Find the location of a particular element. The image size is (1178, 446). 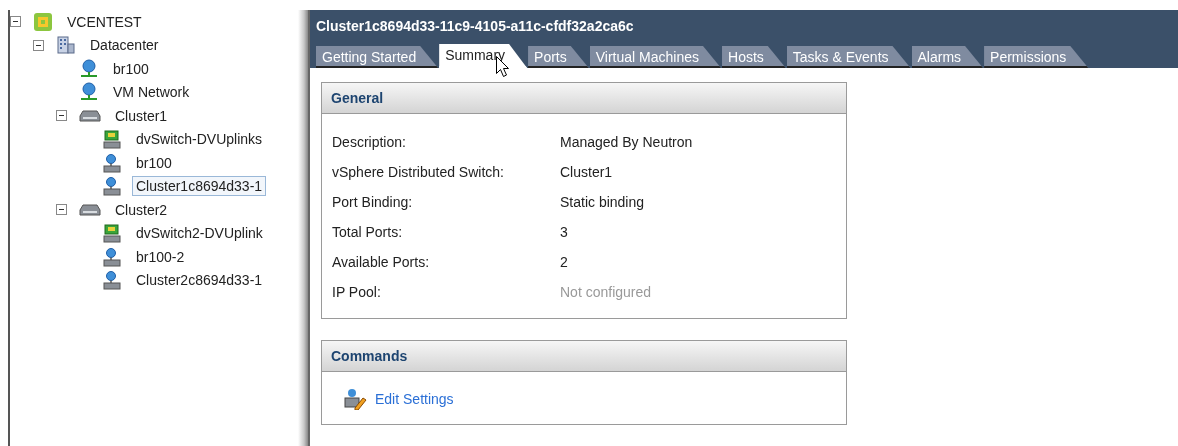

tree-item: Cluster1 is located at coordinates (141, 115).